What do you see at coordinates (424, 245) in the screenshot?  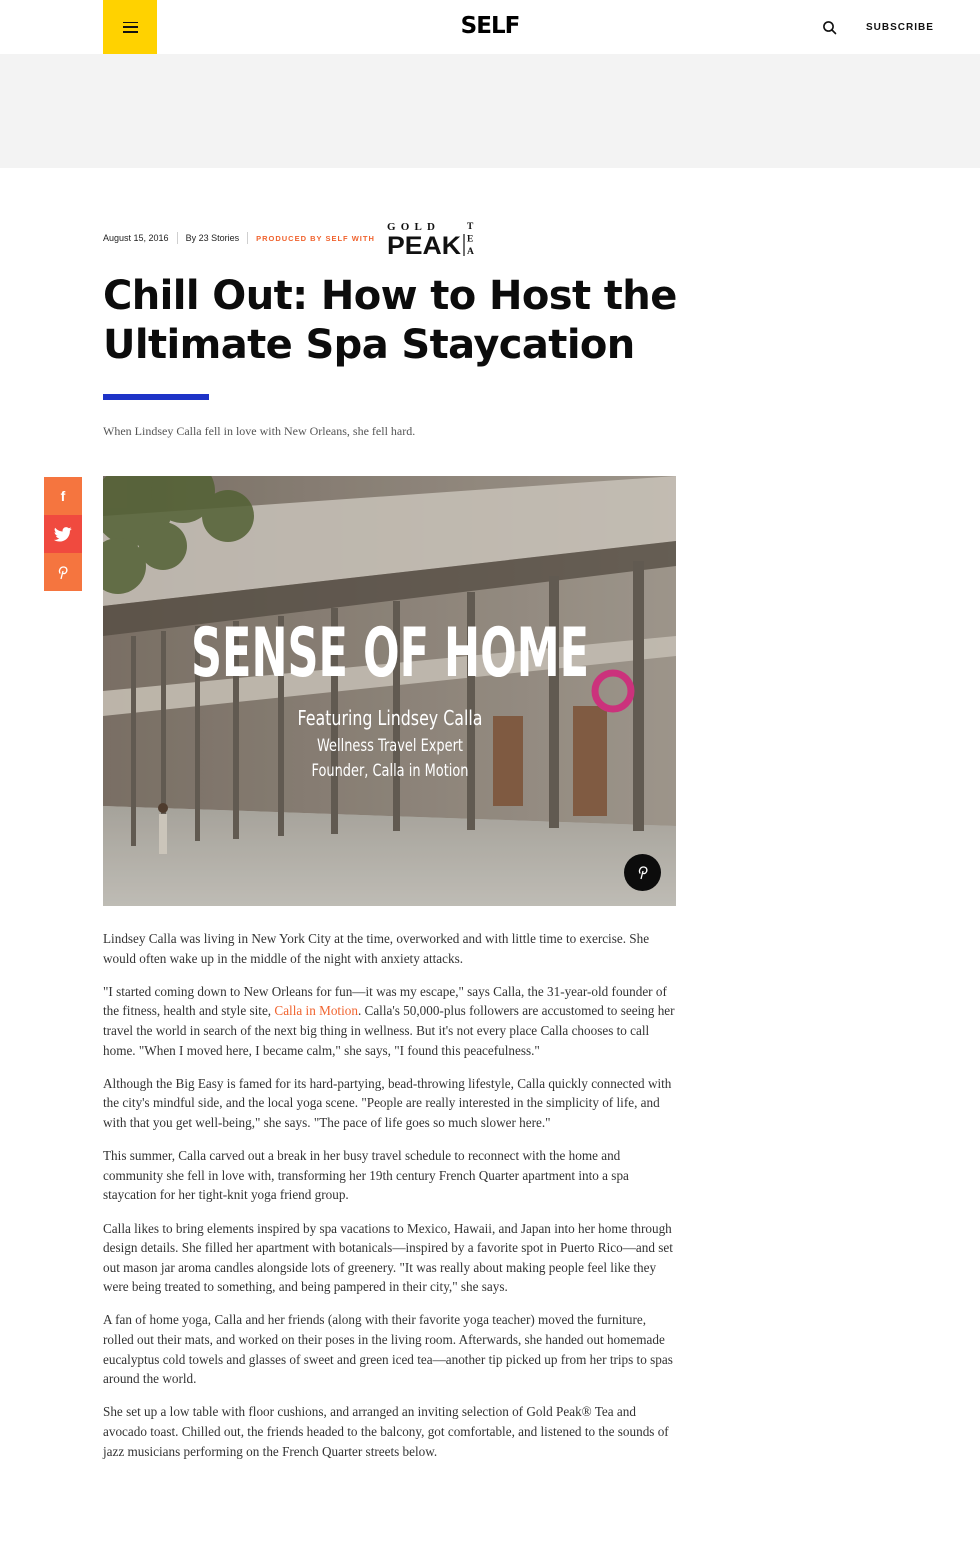 I see `svg-text: PEAK` at bounding box center [424, 245].